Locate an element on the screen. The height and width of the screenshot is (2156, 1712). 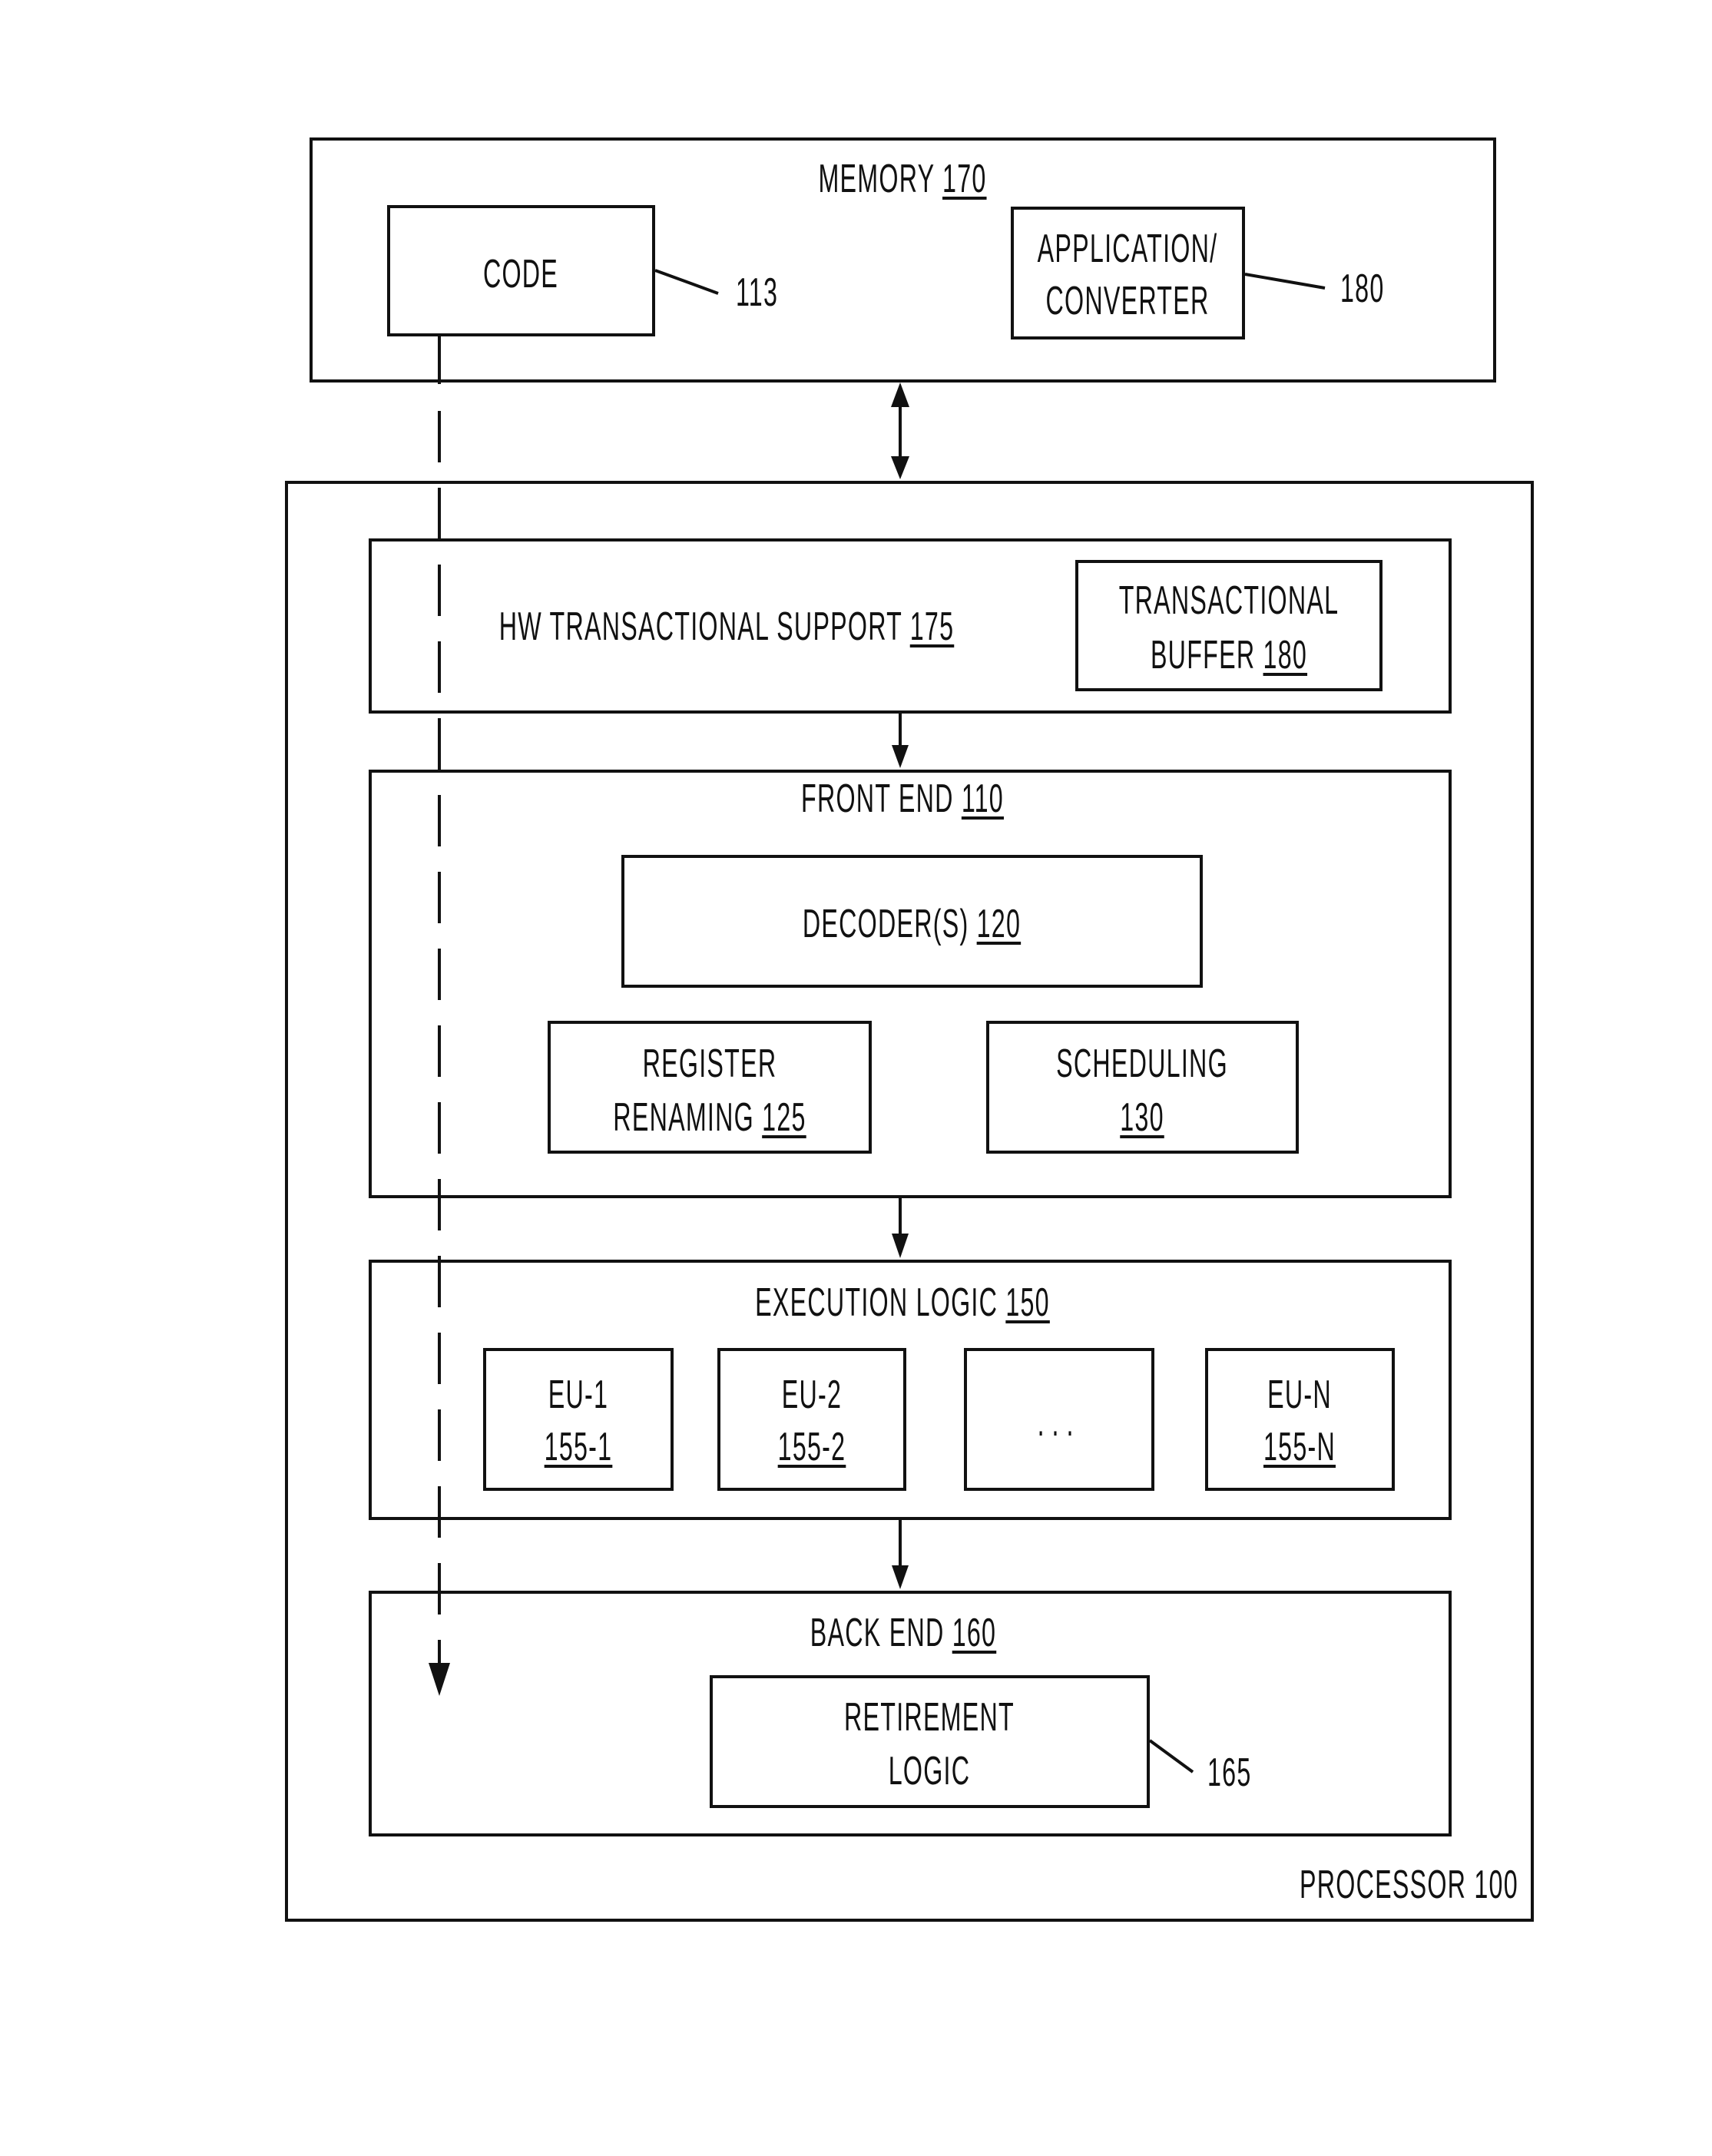
code-ref-leader-line is located at coordinates (686, 282).